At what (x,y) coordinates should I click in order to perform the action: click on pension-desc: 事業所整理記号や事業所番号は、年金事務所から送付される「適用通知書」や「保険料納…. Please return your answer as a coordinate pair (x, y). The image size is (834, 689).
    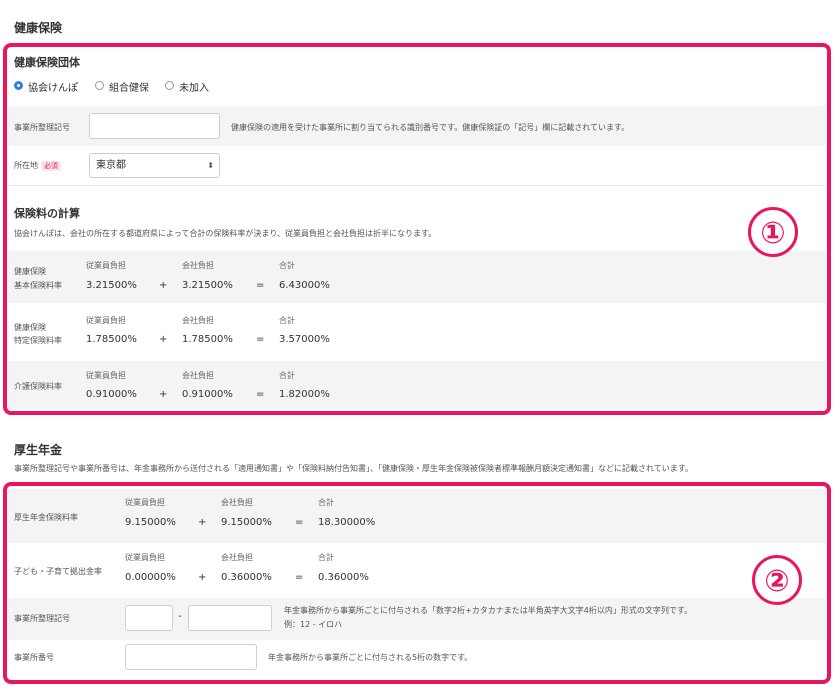
    Looking at the image, I should click on (353, 468).